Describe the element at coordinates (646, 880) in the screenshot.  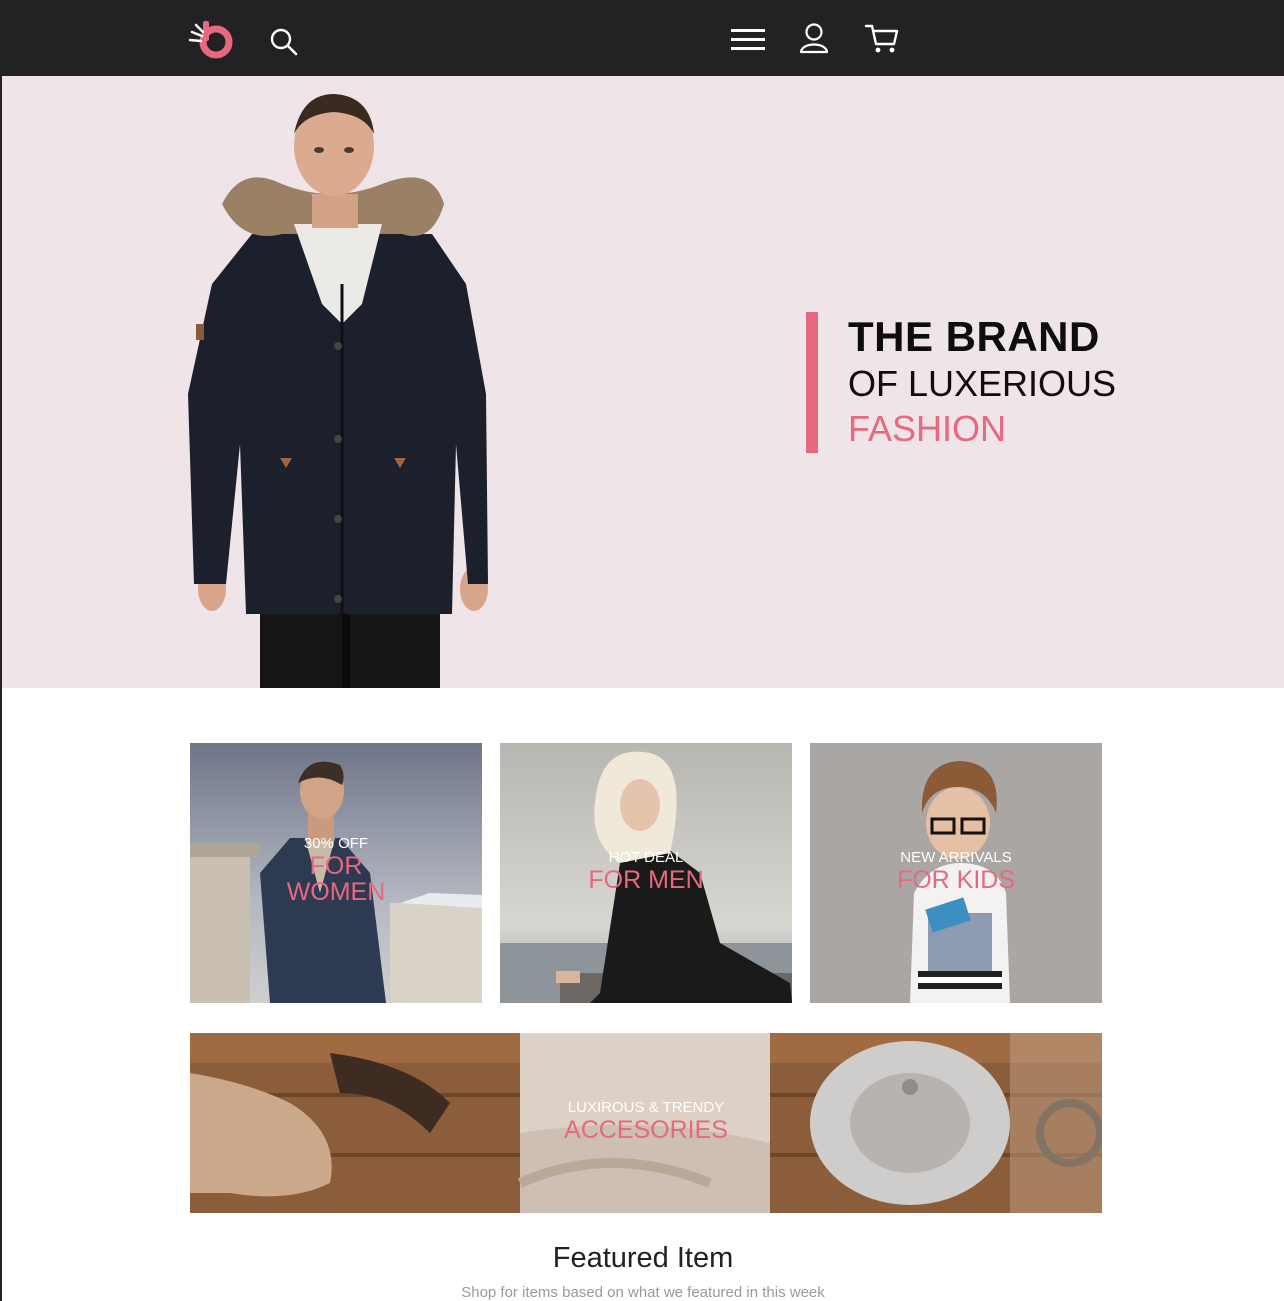
I see `category-big-label-men: FOR MEN` at that location.